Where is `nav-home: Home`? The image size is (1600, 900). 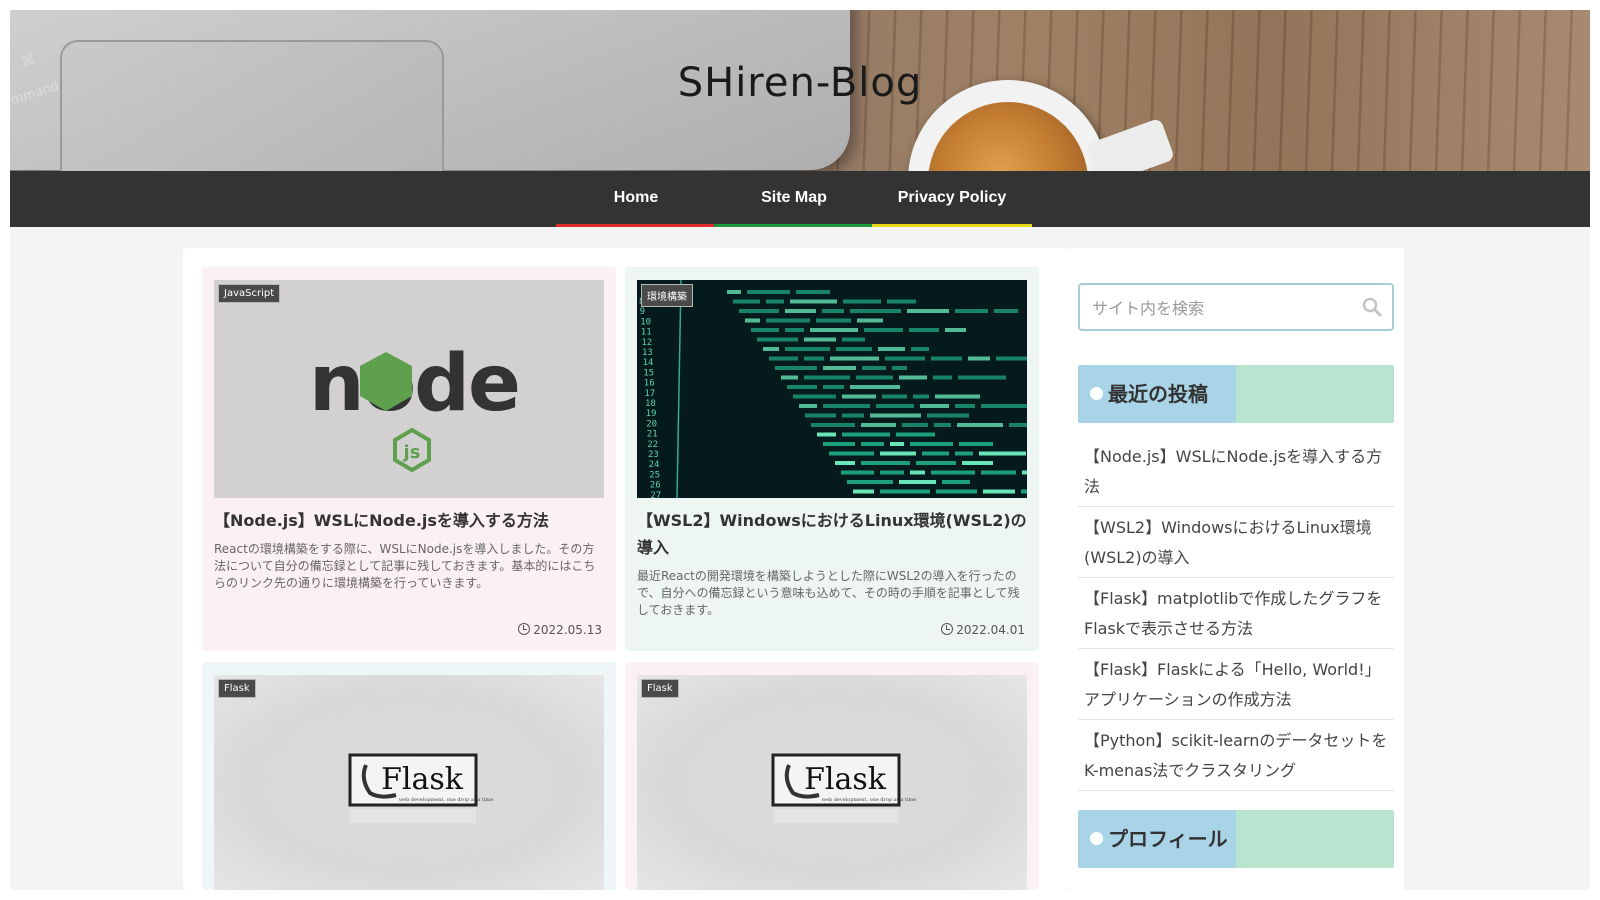
nav-home: Home is located at coordinates (636, 199).